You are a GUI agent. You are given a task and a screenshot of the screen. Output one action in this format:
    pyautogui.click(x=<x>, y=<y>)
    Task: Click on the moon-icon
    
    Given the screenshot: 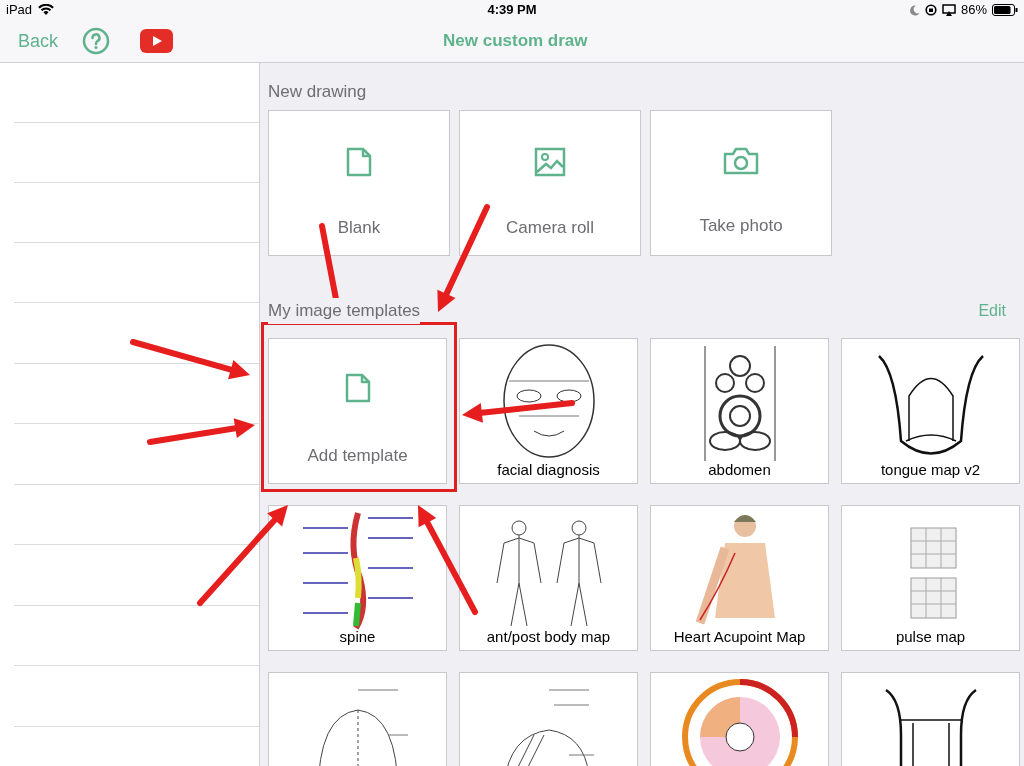 What is the action you would take?
    pyautogui.click(x=914, y=10)
    